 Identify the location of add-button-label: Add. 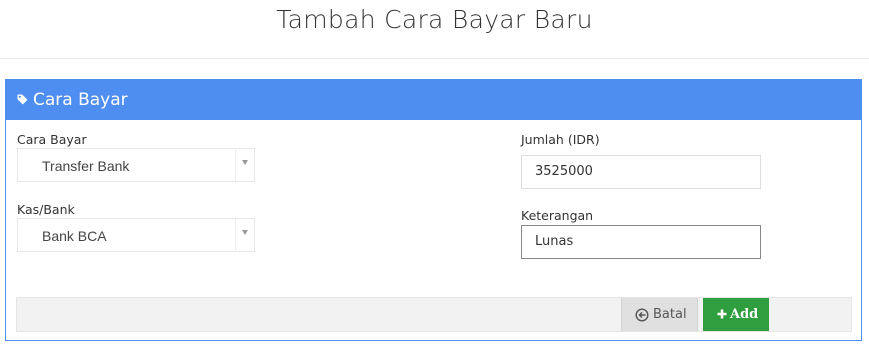
(744, 314).